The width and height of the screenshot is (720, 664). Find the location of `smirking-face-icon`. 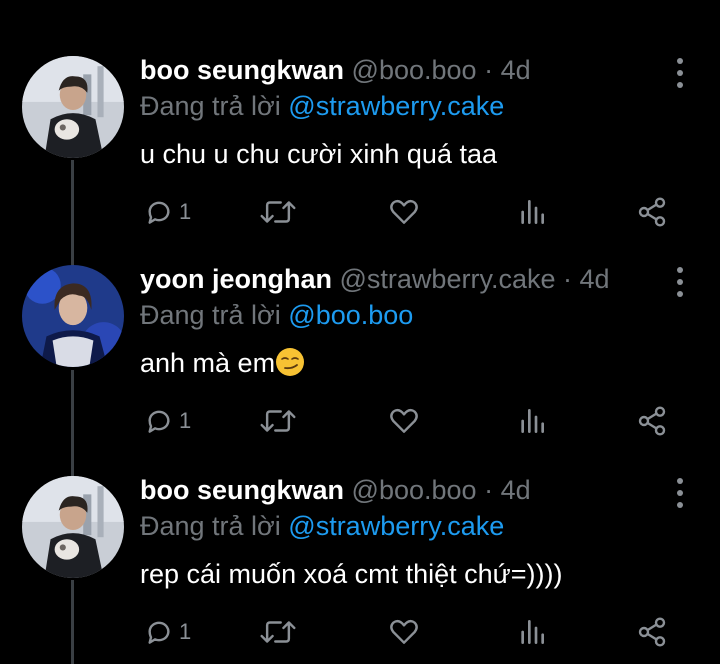

smirking-face-icon is located at coordinates (290, 362).